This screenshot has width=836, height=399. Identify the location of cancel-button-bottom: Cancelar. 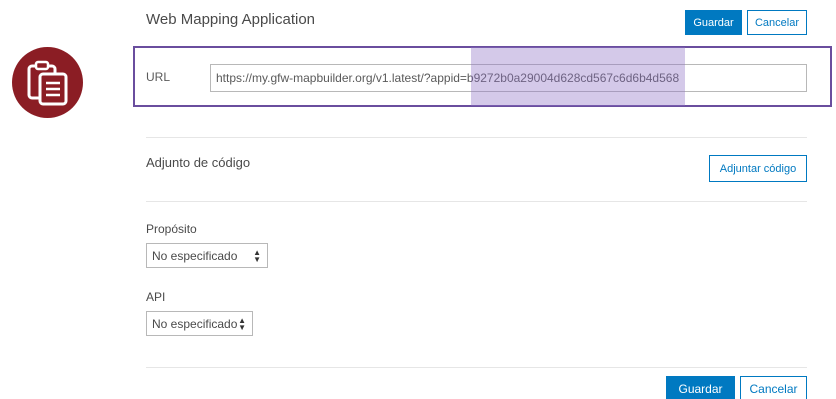
(773, 387).